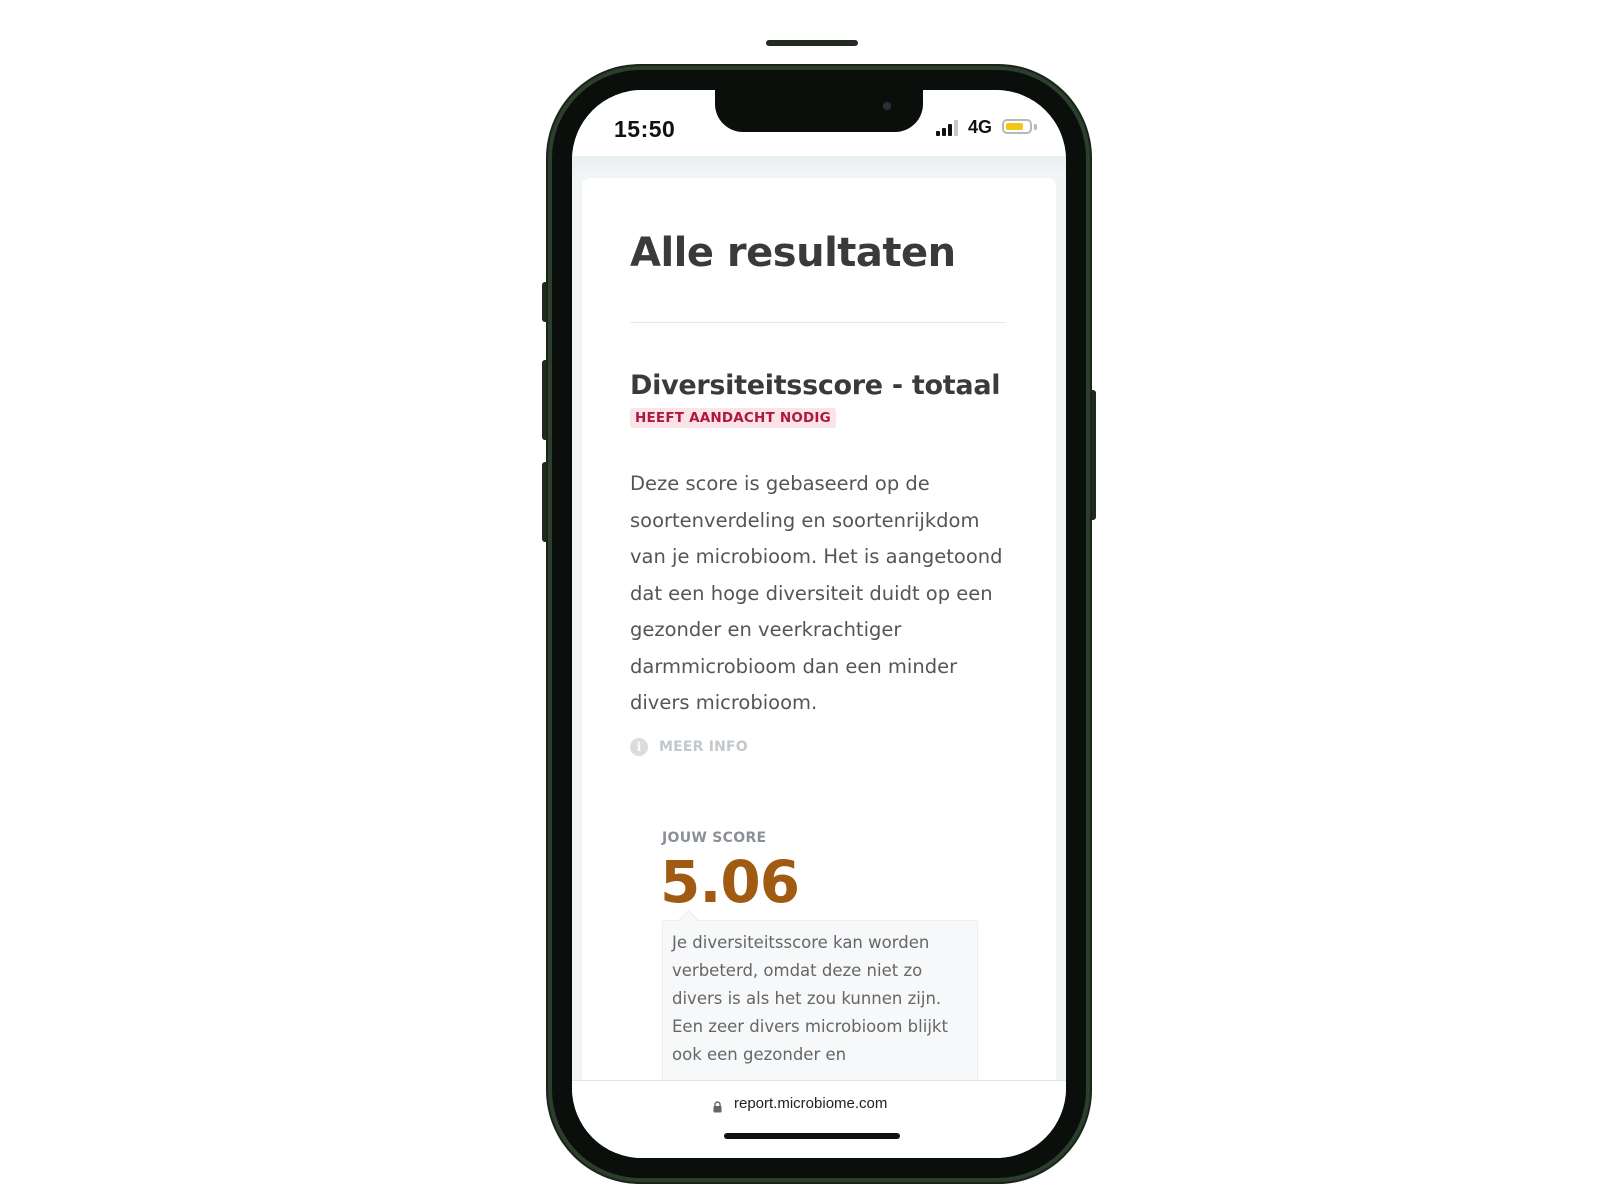  I want to click on page-title: Alle resultaten, so click(793, 253).